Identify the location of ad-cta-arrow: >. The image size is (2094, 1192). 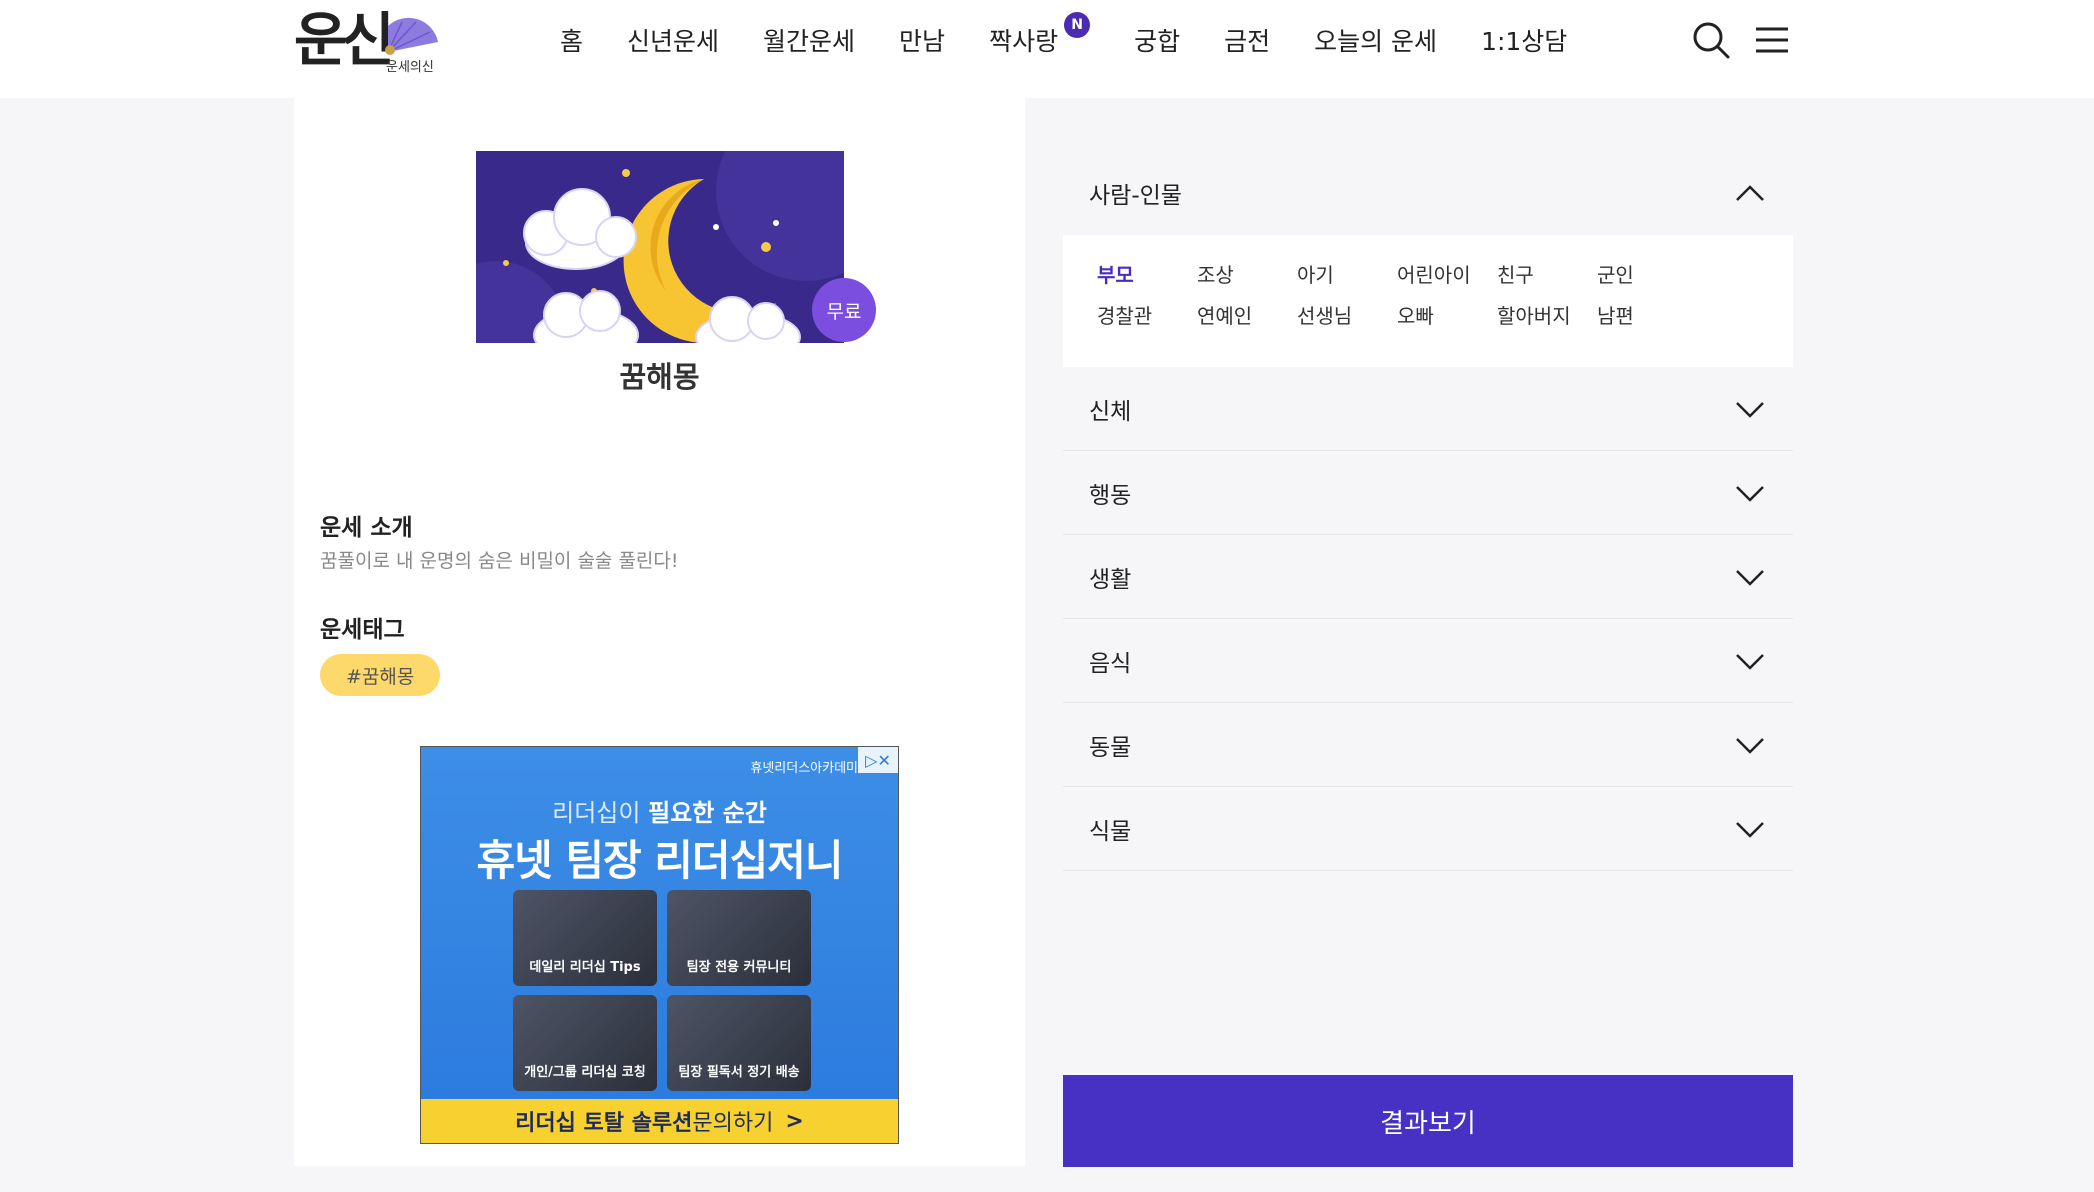
(794, 1121).